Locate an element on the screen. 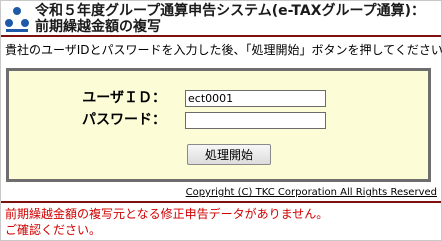  user-id-input is located at coordinates (255, 98).